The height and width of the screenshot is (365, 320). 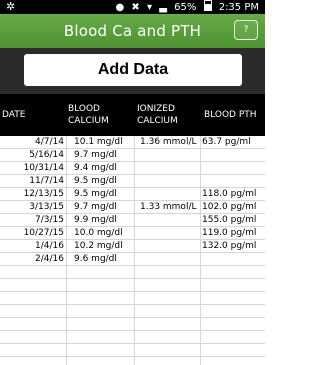 What do you see at coordinates (46, 155) in the screenshot?
I see `date-cell: 5/16/14` at bounding box center [46, 155].